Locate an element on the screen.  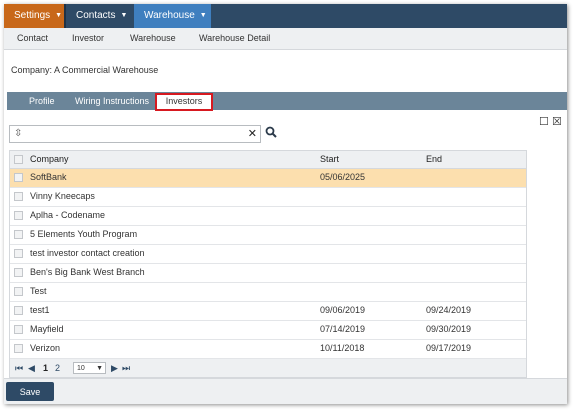
maximize-icon: ☐ is located at coordinates (544, 122).